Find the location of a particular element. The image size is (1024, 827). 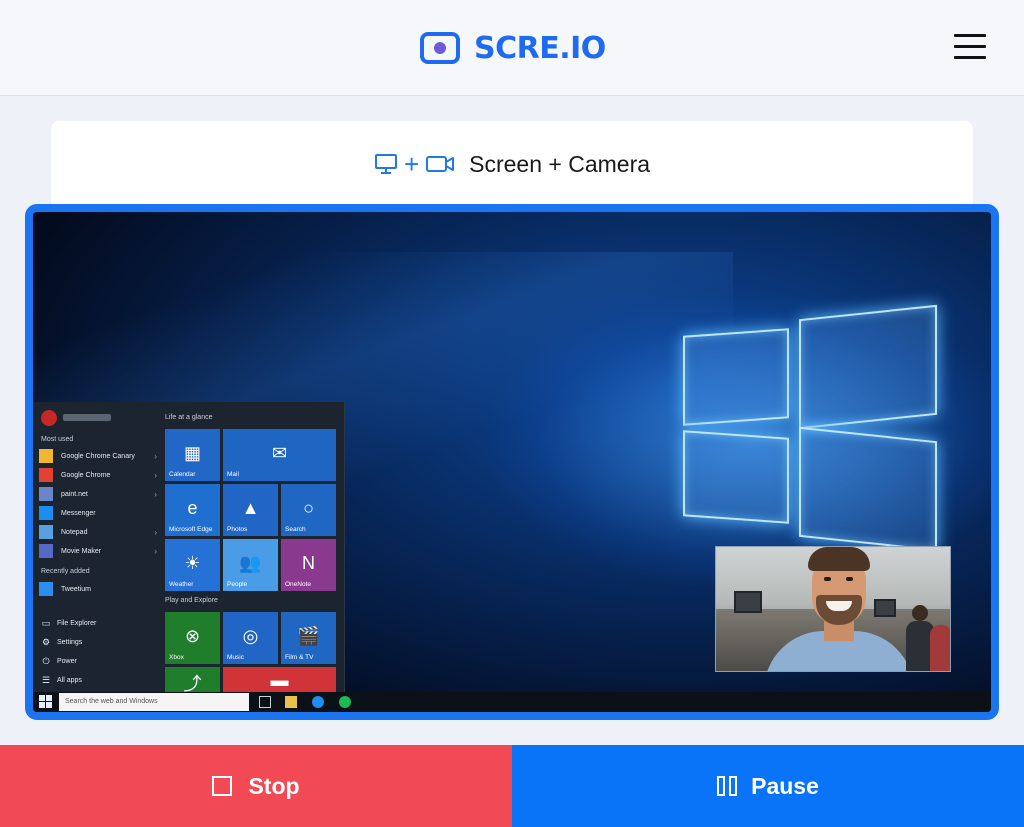

app-label: Google Chrome Canary is located at coordinates (98, 456).